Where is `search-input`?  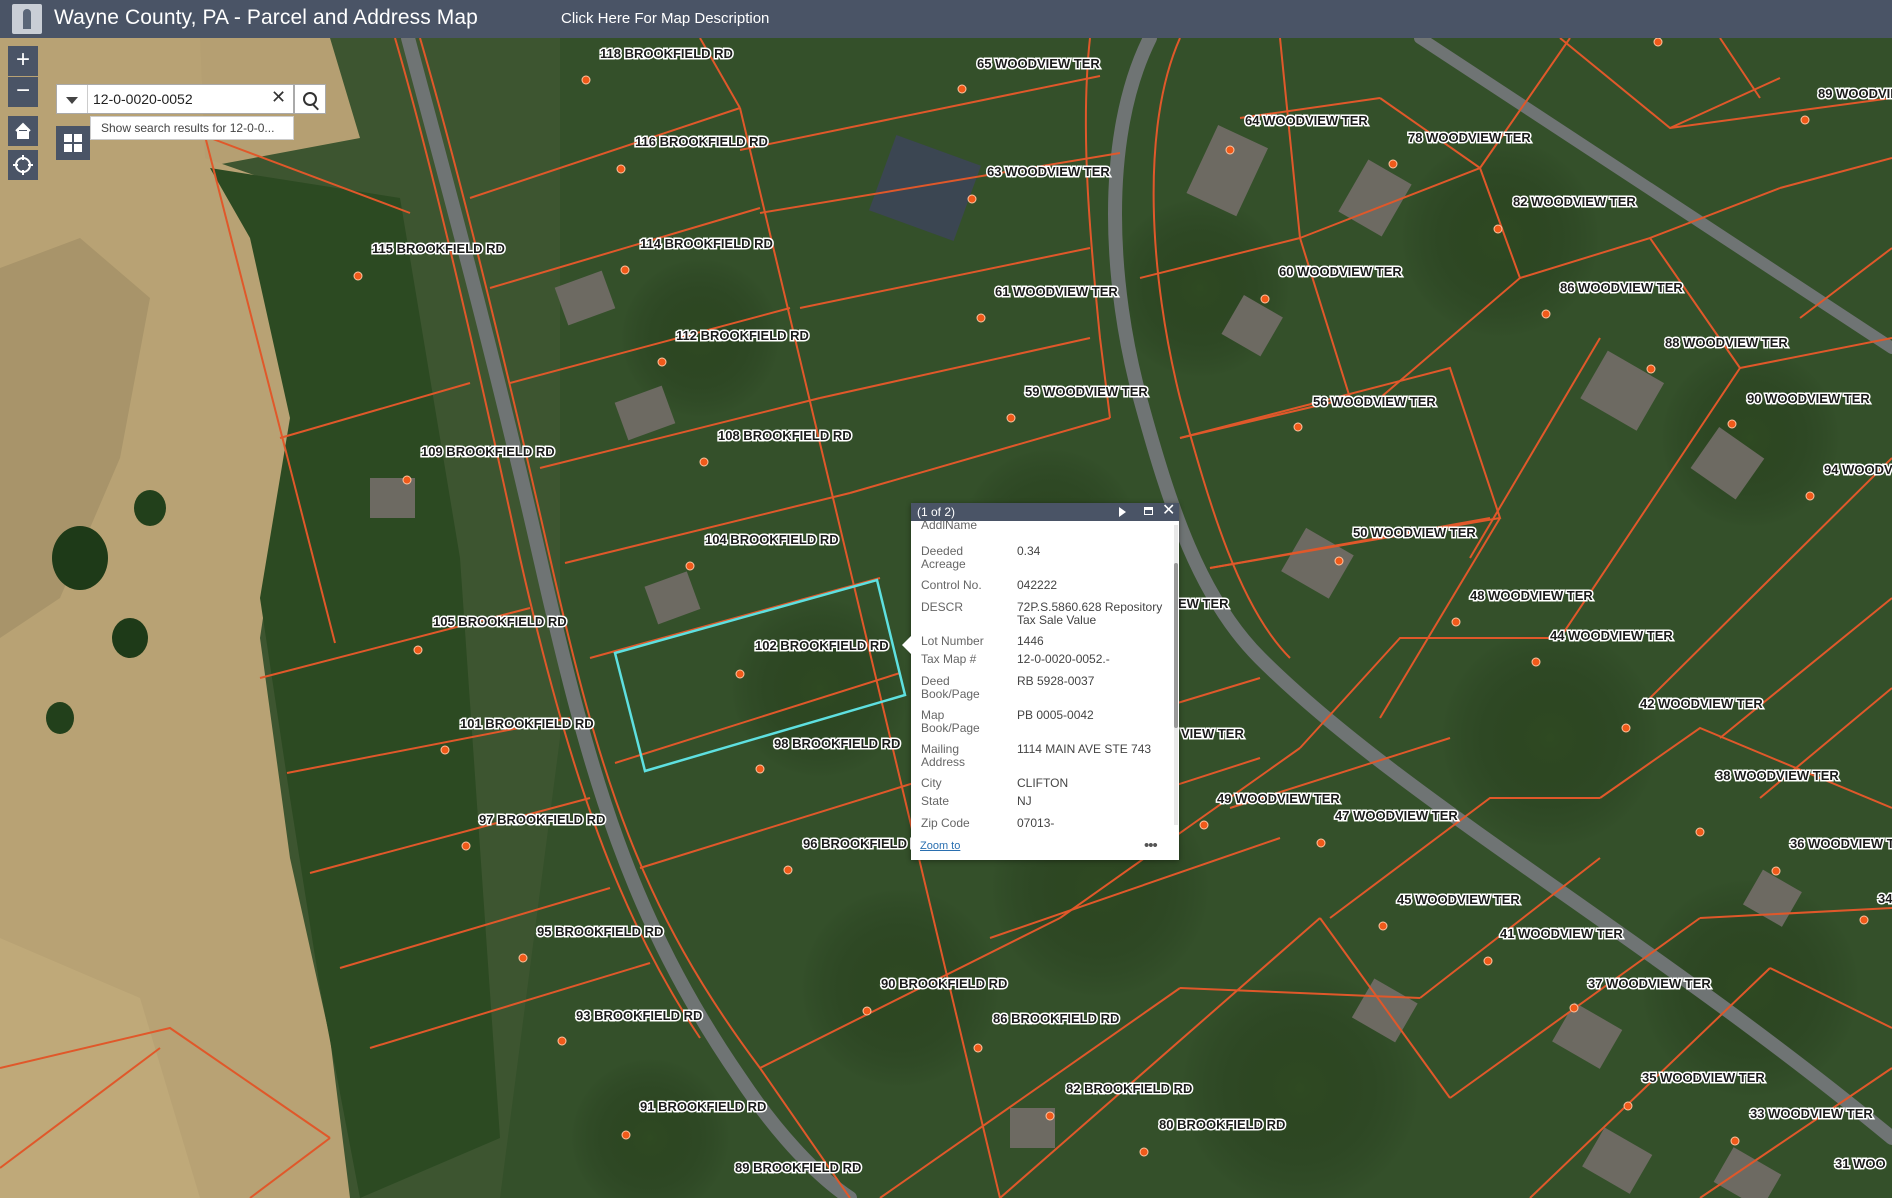 search-input is located at coordinates (168, 99).